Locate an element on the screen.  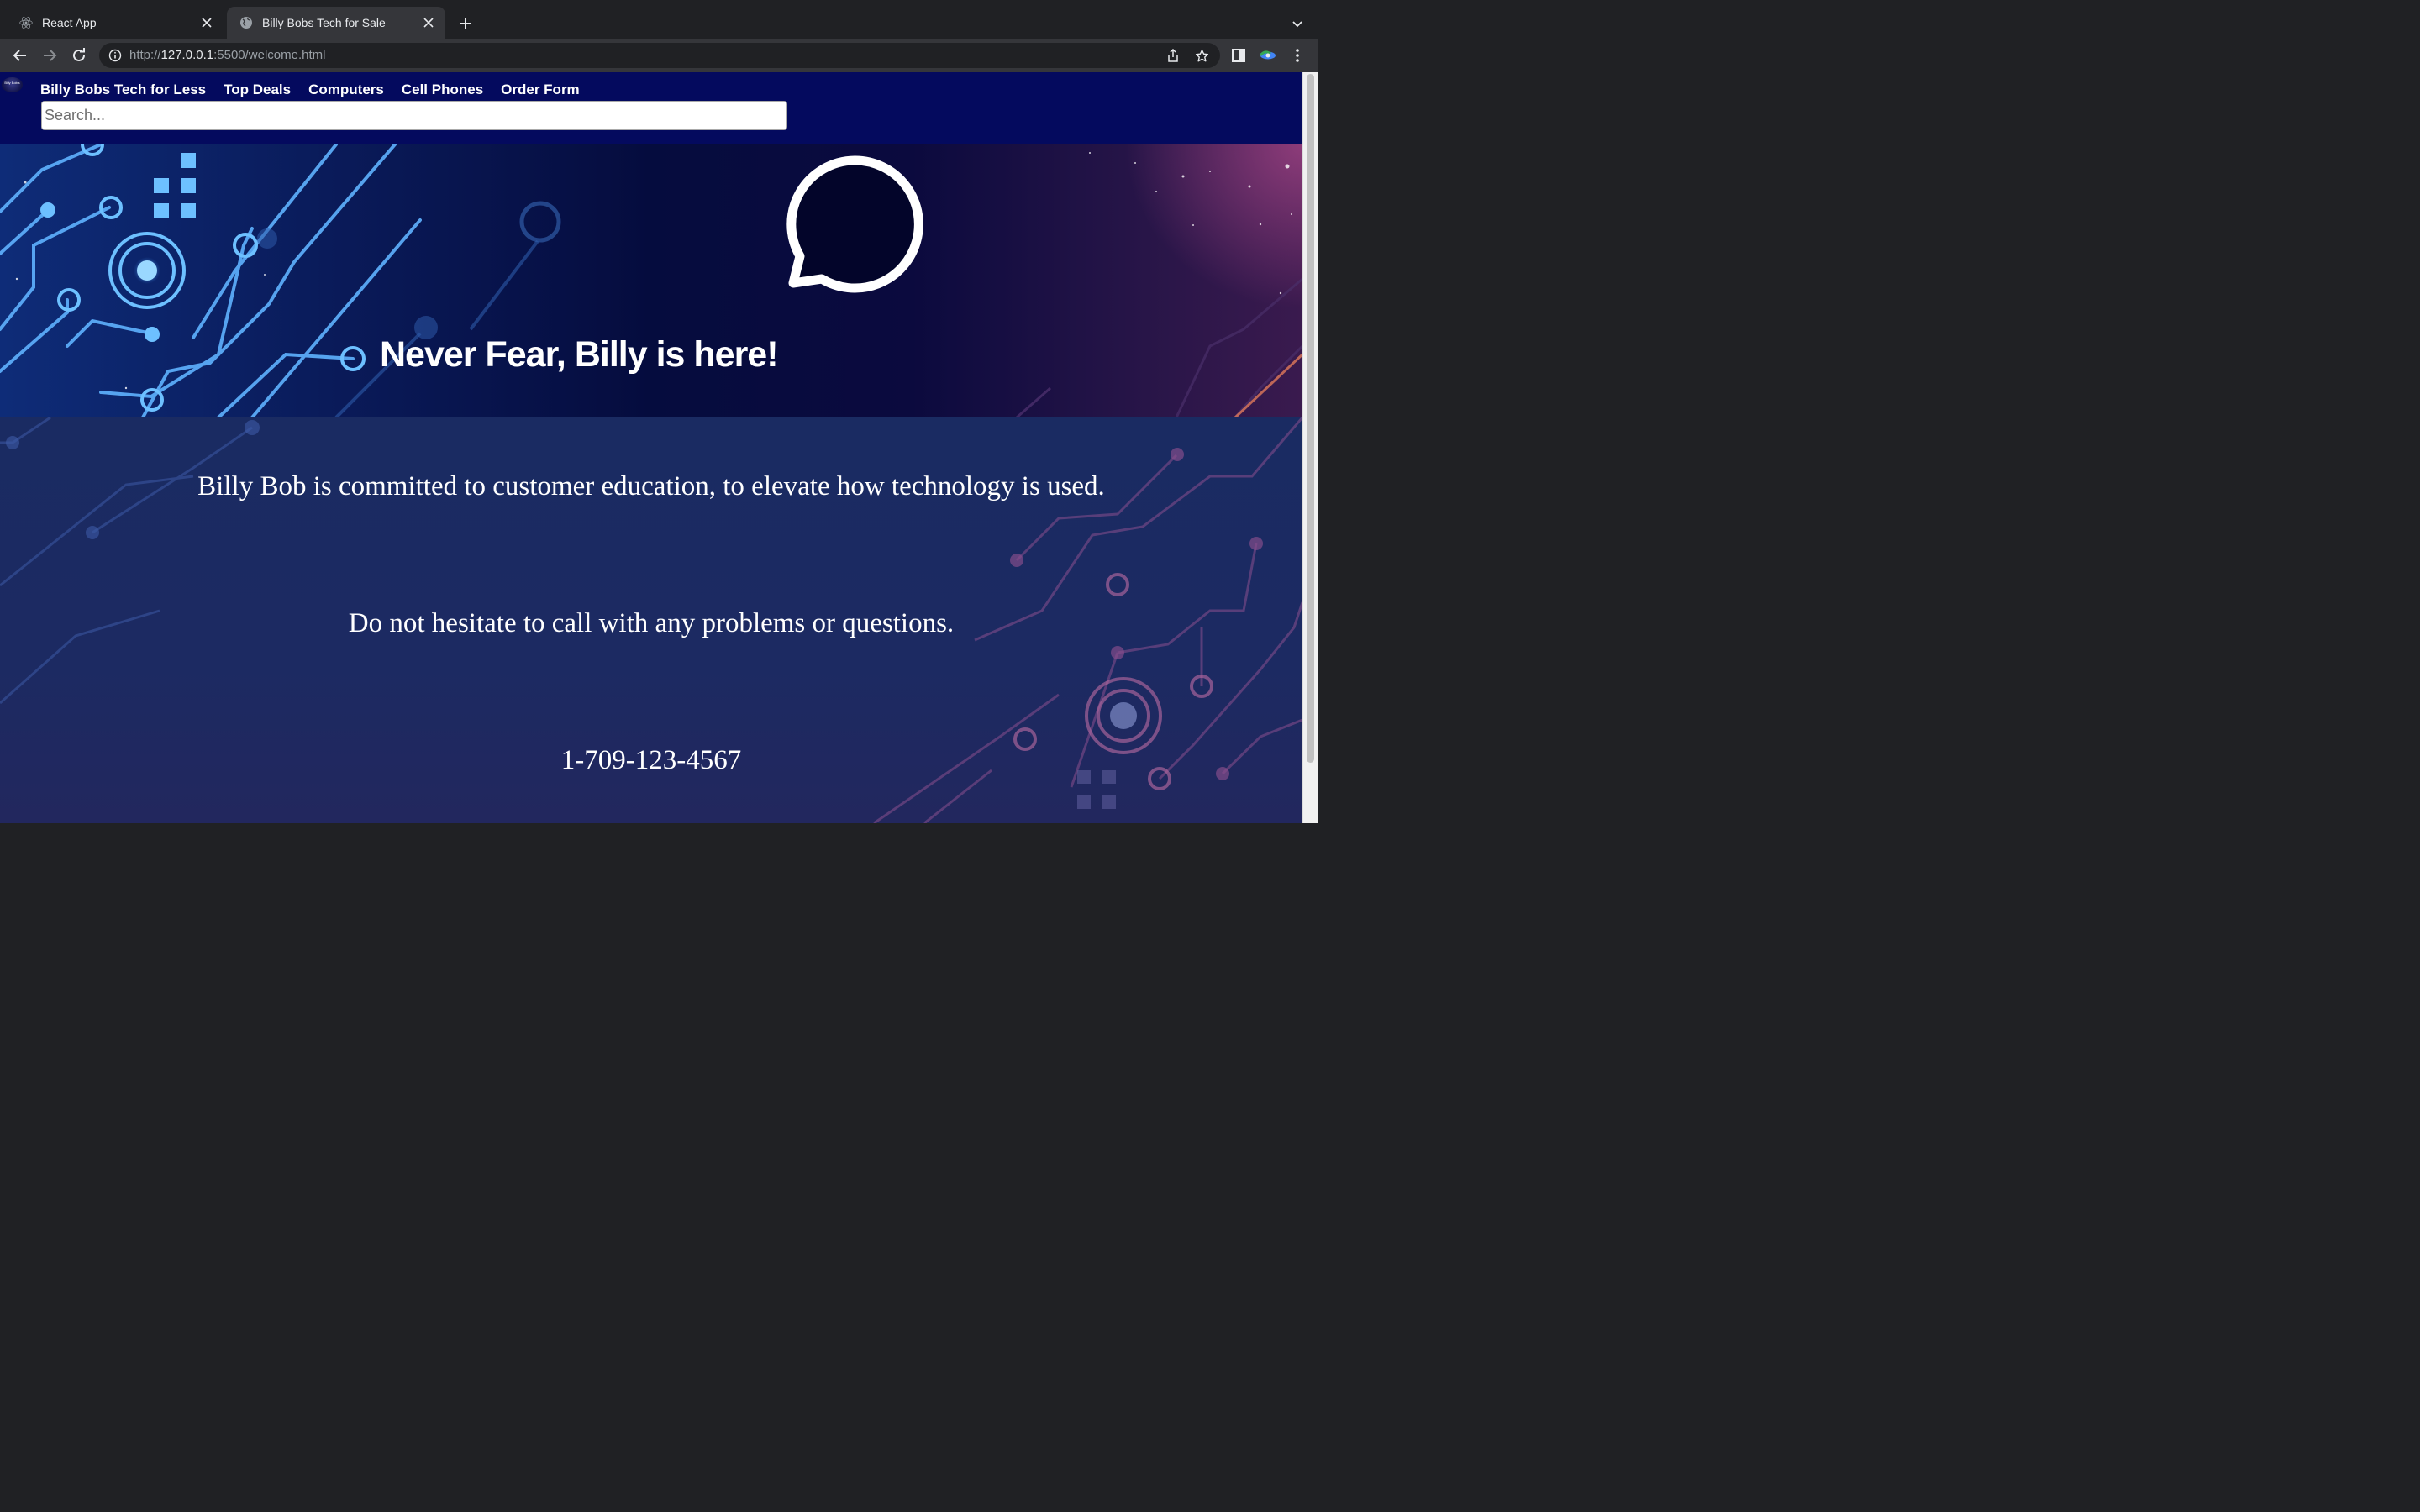
share-icon is located at coordinates (1173, 55).